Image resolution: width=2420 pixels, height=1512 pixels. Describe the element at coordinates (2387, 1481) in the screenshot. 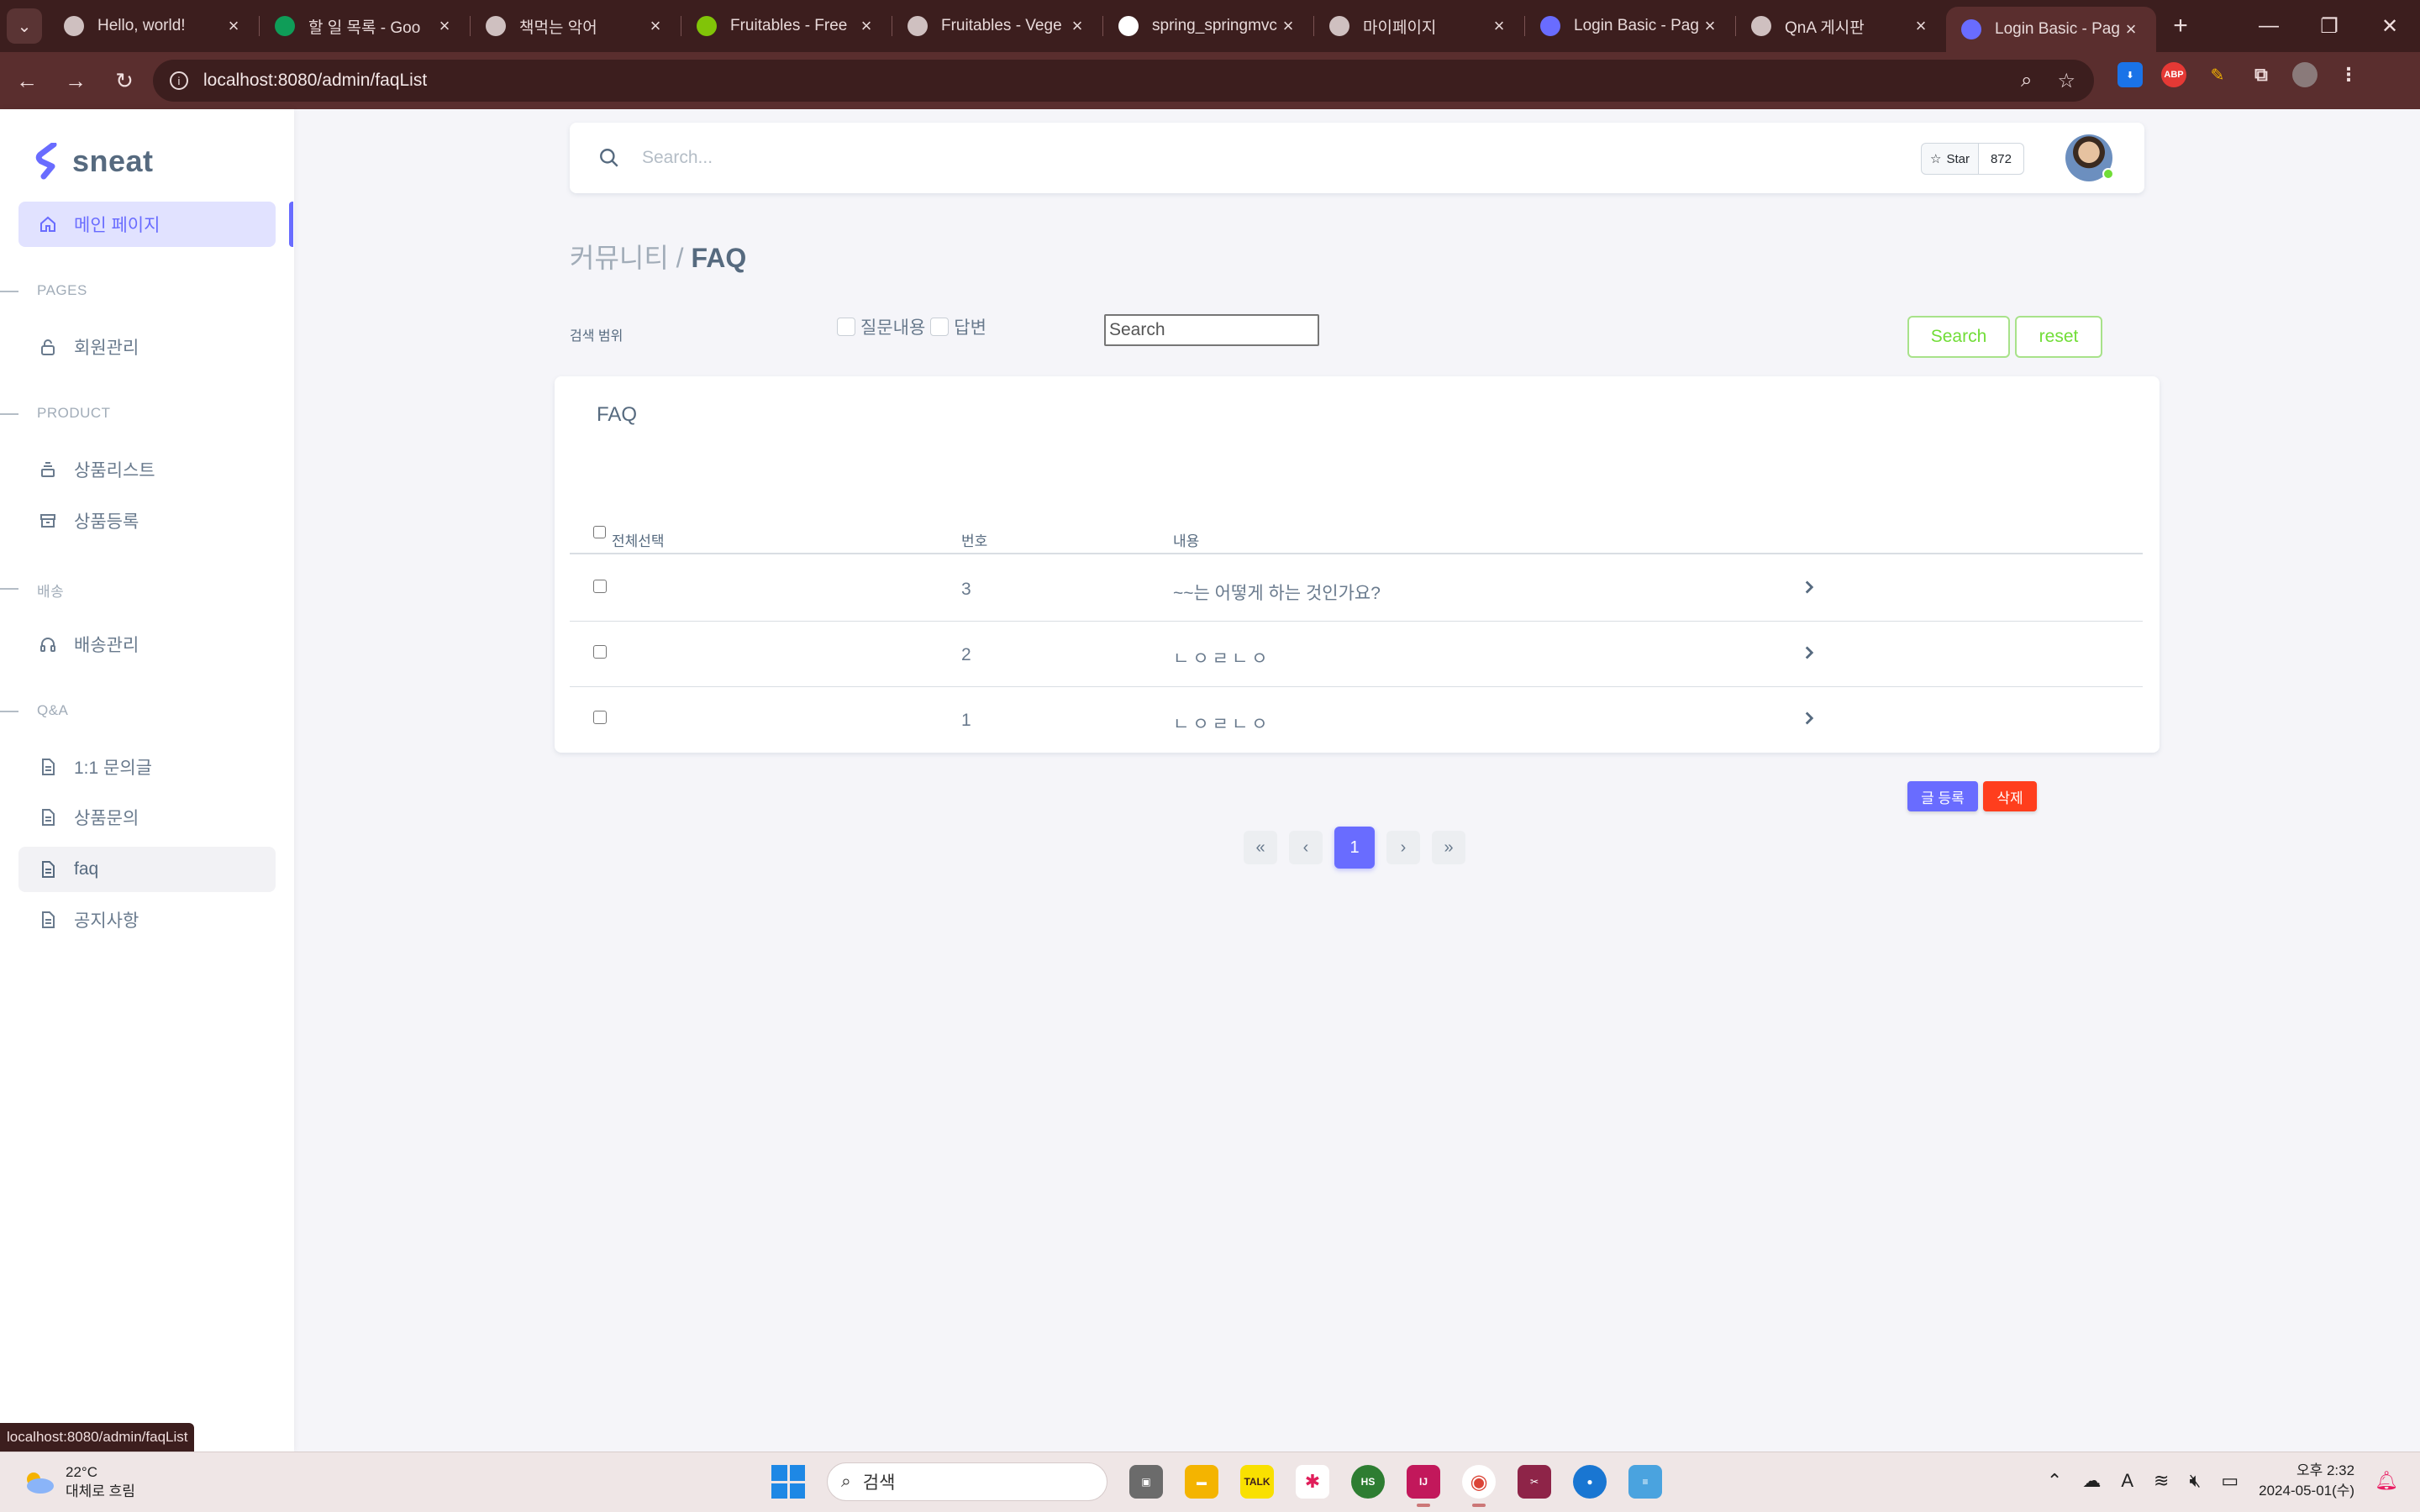

I see `notification-bell-icon: 🔔︎` at that location.